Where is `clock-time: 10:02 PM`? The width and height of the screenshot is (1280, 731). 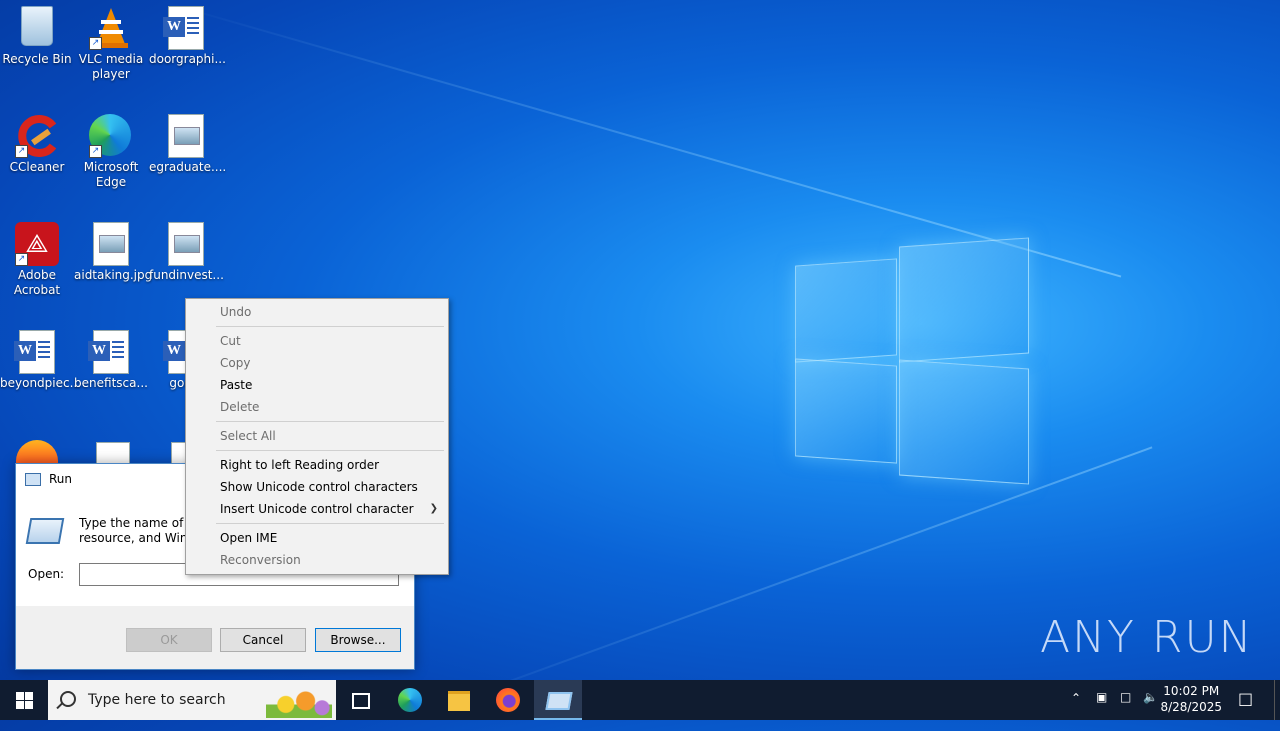
clock-time: 10:02 PM is located at coordinates (1191, 691).